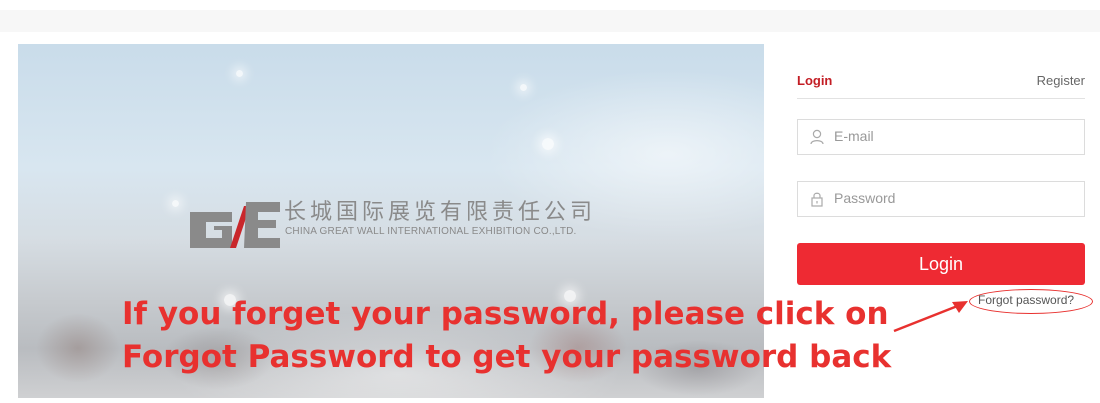 The height and width of the screenshot is (403, 1100). What do you see at coordinates (440, 212) in the screenshot?
I see `company-name-cn: 长城国际展览有限责任公司` at bounding box center [440, 212].